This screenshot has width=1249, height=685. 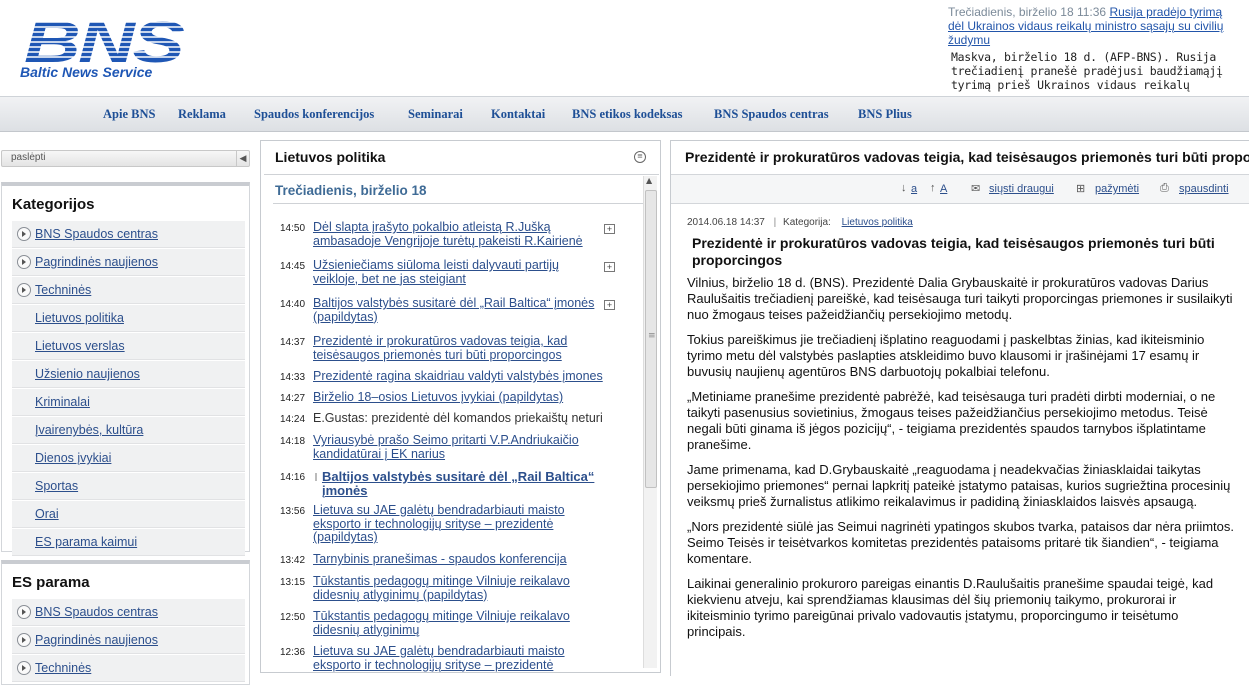 I want to click on es-item: Pagrindinės naujienos, so click(x=128, y=640).